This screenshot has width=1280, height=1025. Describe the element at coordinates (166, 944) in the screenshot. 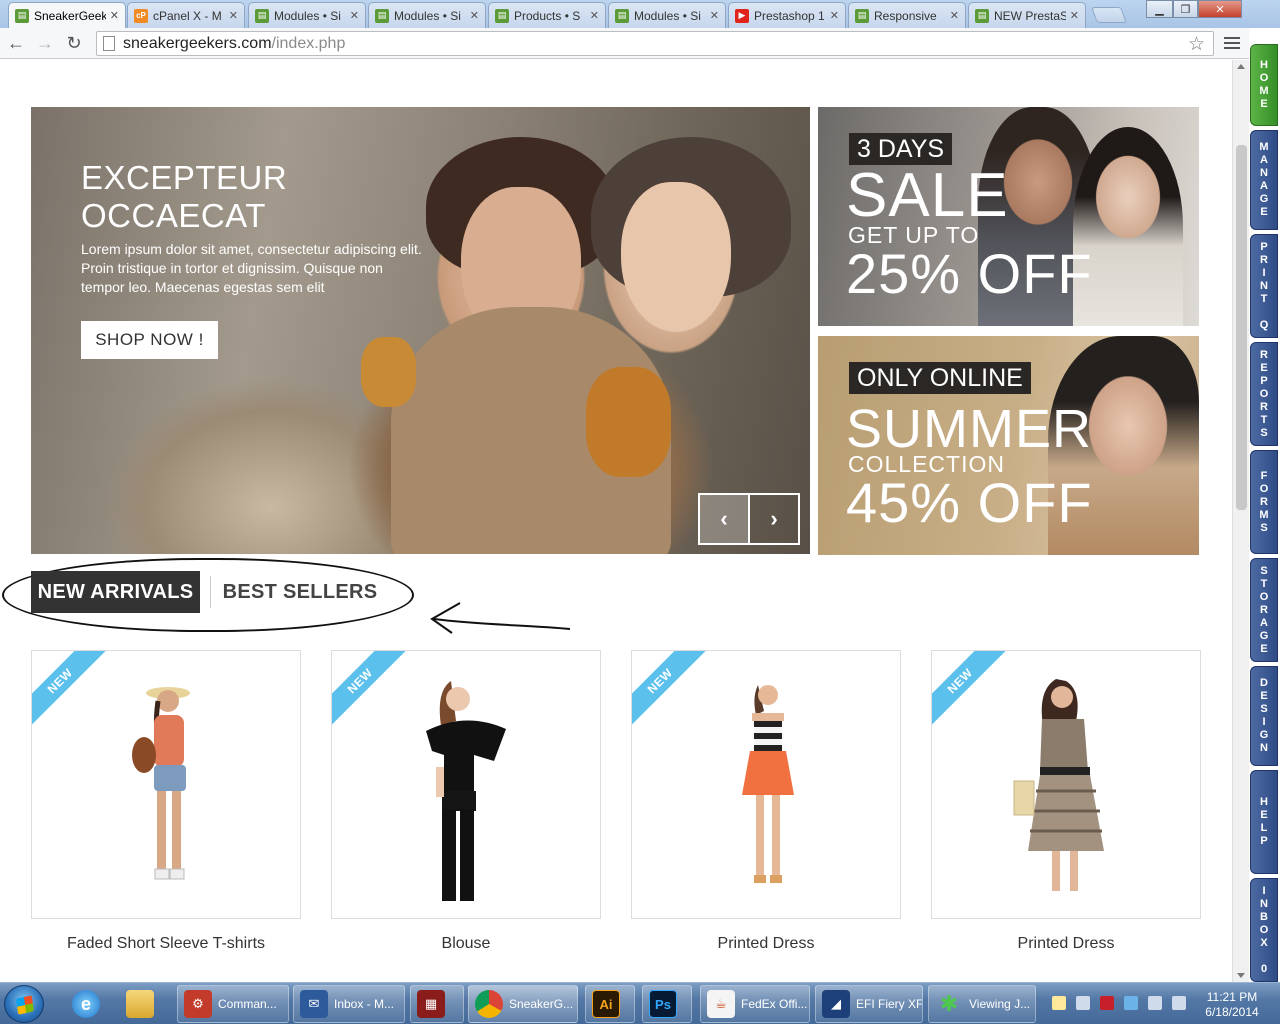

I see `product-name: Faded Short Sleeve T-shirts` at that location.